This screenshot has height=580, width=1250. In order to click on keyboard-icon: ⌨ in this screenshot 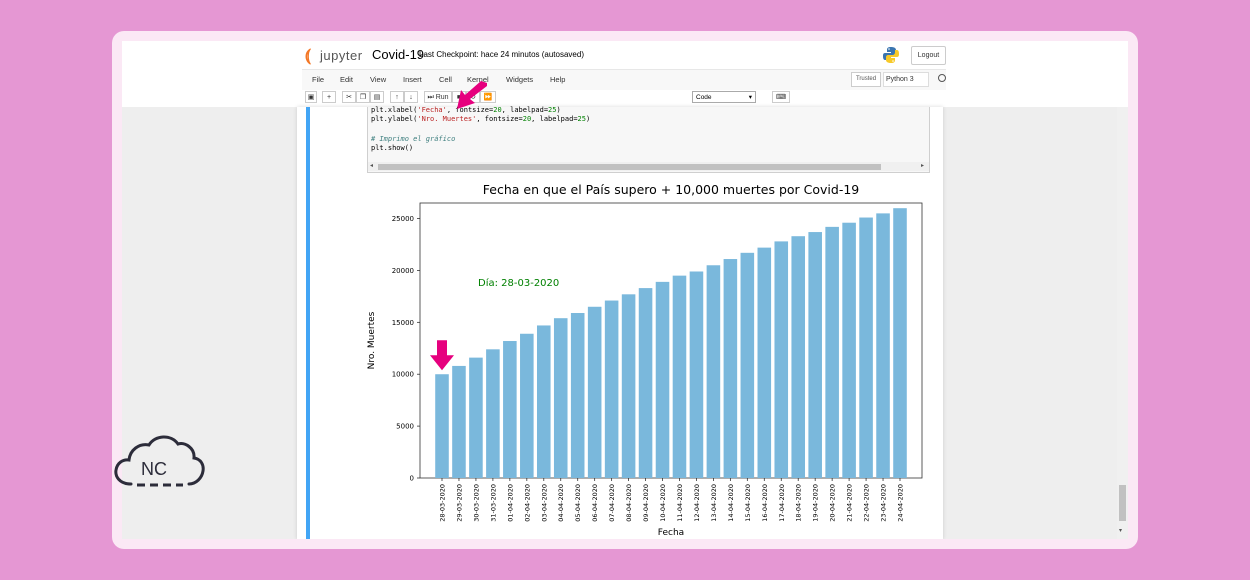, I will do `click(781, 97)`.